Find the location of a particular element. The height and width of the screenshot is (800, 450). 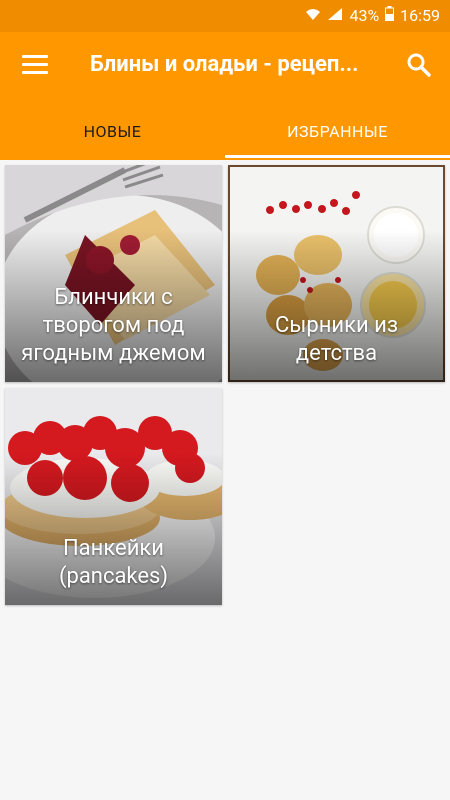

battery-percent: 43% is located at coordinates (364, 15).